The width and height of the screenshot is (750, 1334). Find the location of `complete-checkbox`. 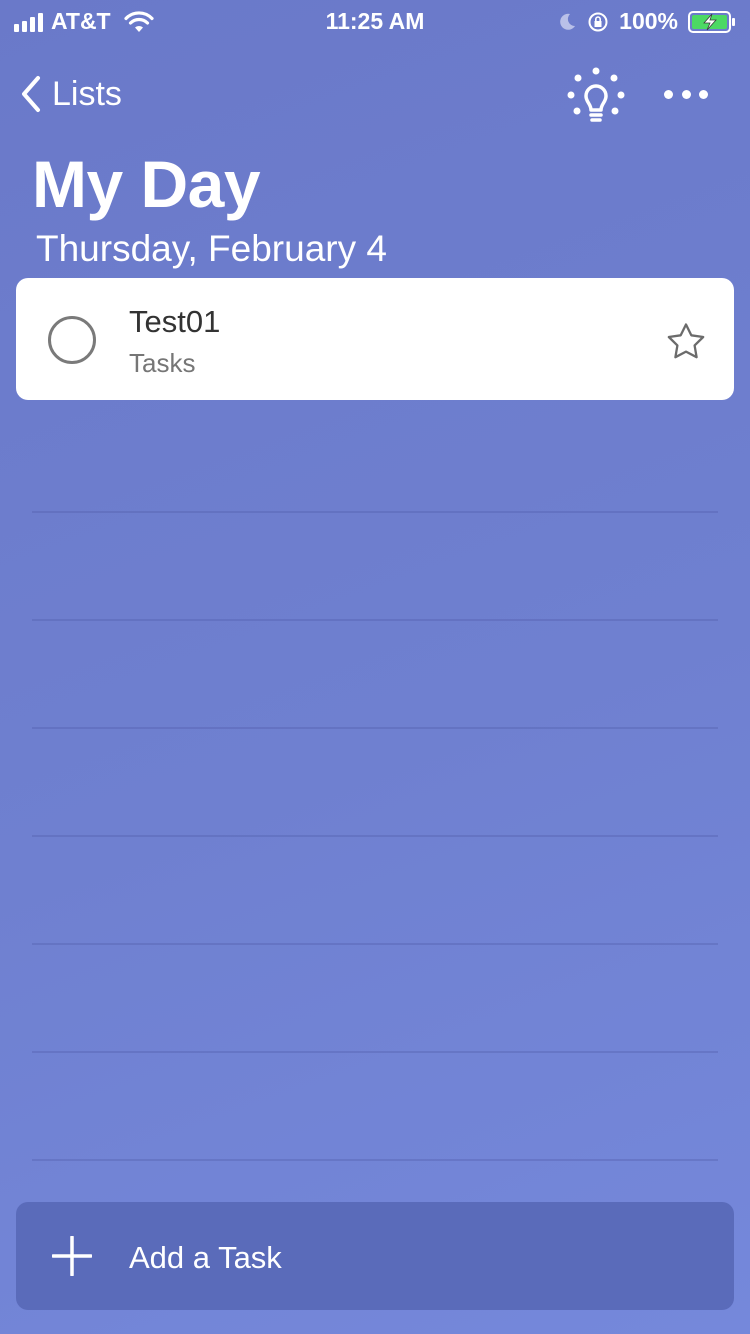

complete-checkbox is located at coordinates (72, 340).